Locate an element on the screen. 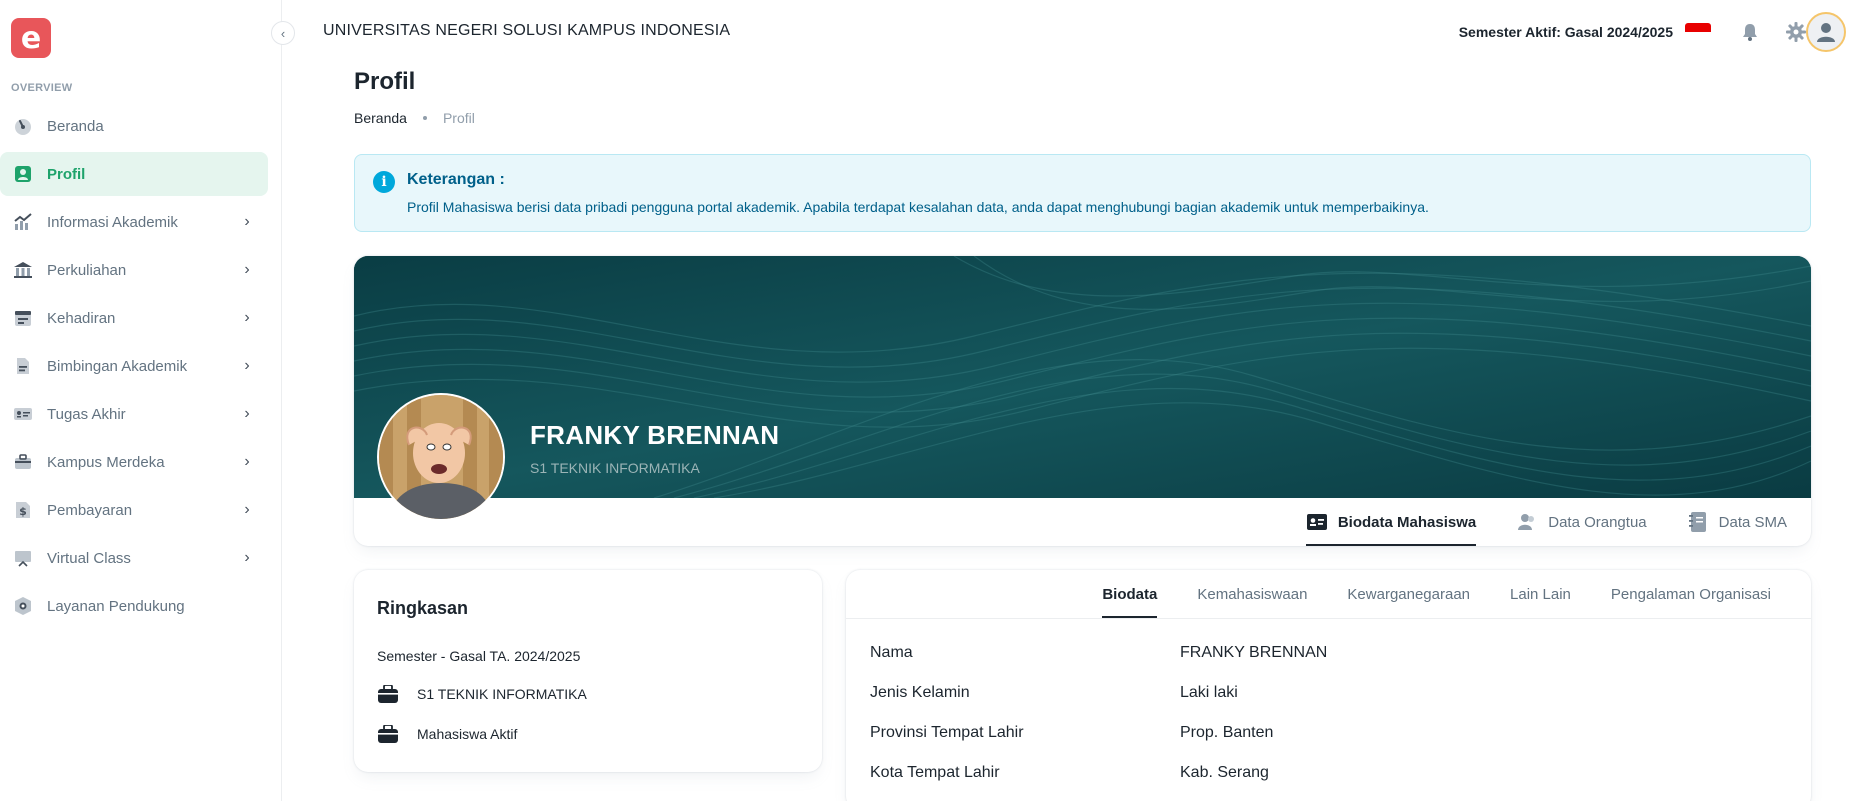 The width and height of the screenshot is (1854, 801). page-title: Profil is located at coordinates (385, 81).